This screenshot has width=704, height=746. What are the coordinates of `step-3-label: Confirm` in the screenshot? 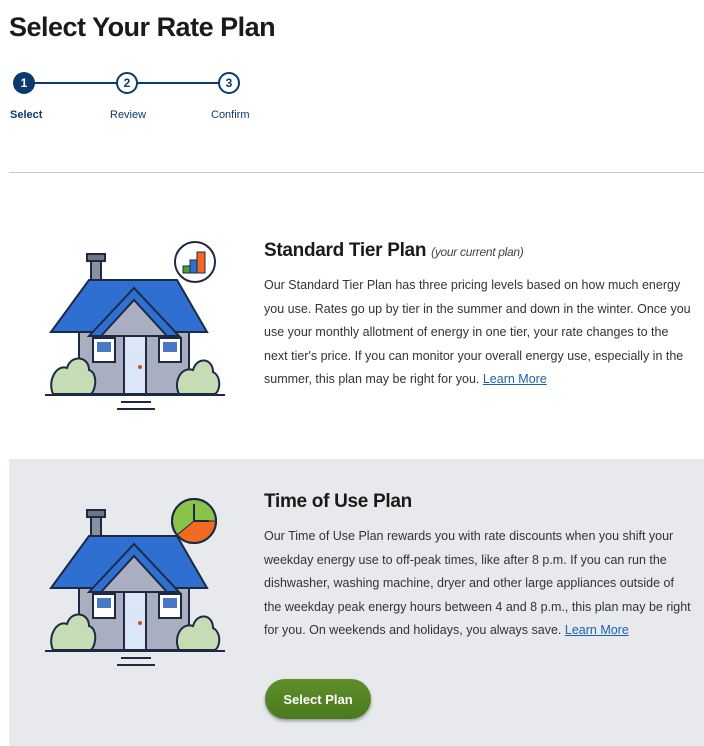 It's located at (230, 115).